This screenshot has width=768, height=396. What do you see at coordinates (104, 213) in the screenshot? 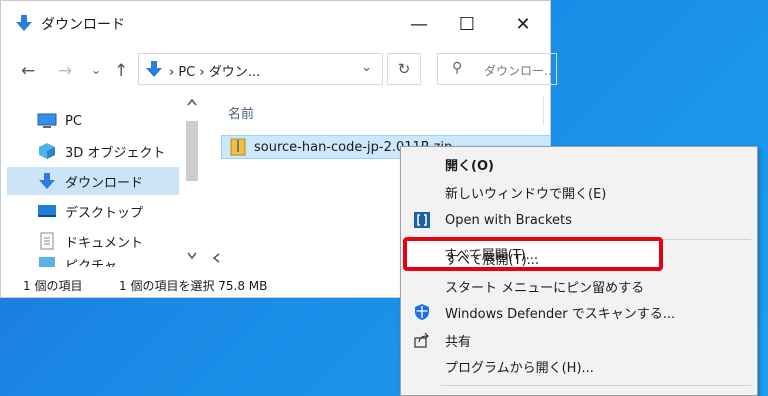
I see `nav-item-label: デスクトップ` at bounding box center [104, 213].